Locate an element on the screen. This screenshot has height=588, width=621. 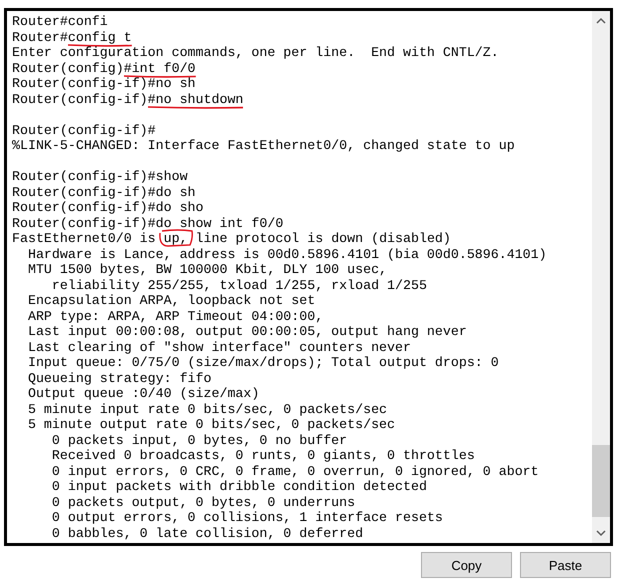
console-text: line protocol is down (disabled) is located at coordinates (322, 238).